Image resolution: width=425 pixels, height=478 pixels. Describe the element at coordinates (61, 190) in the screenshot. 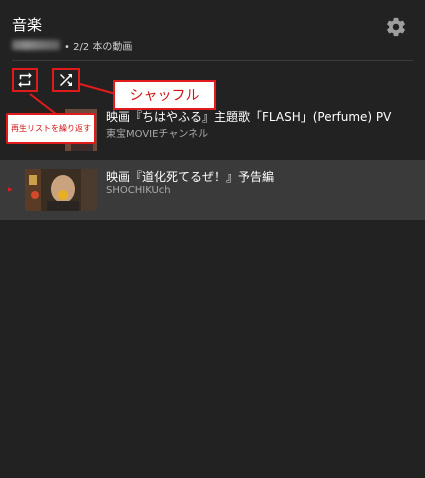

I see `video-thumbnail` at that location.